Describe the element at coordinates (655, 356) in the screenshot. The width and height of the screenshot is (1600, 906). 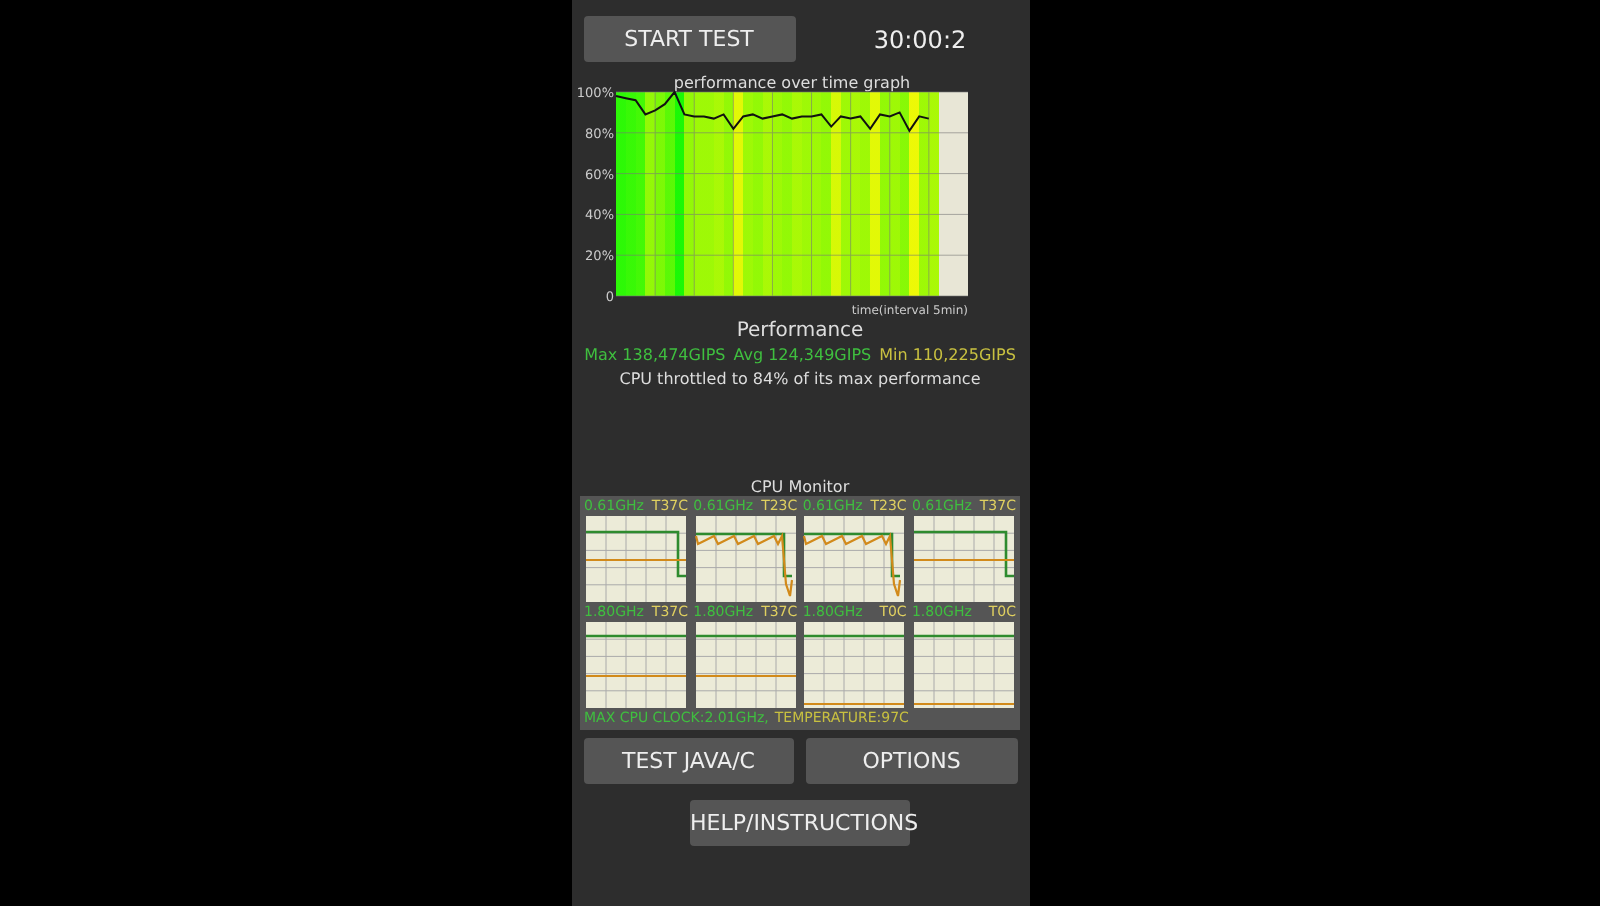
I see `max-stat: Max 138,474GIPS` at that location.